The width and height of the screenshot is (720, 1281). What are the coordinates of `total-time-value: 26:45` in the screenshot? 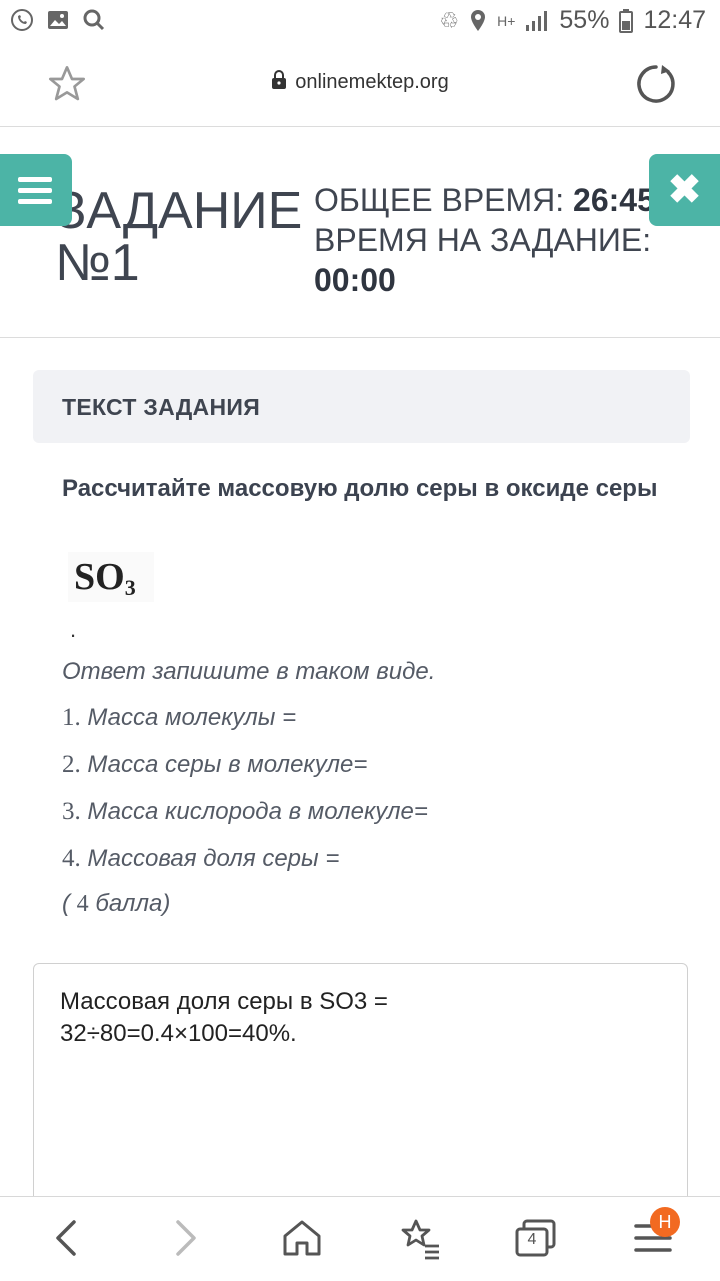 It's located at (614, 200).